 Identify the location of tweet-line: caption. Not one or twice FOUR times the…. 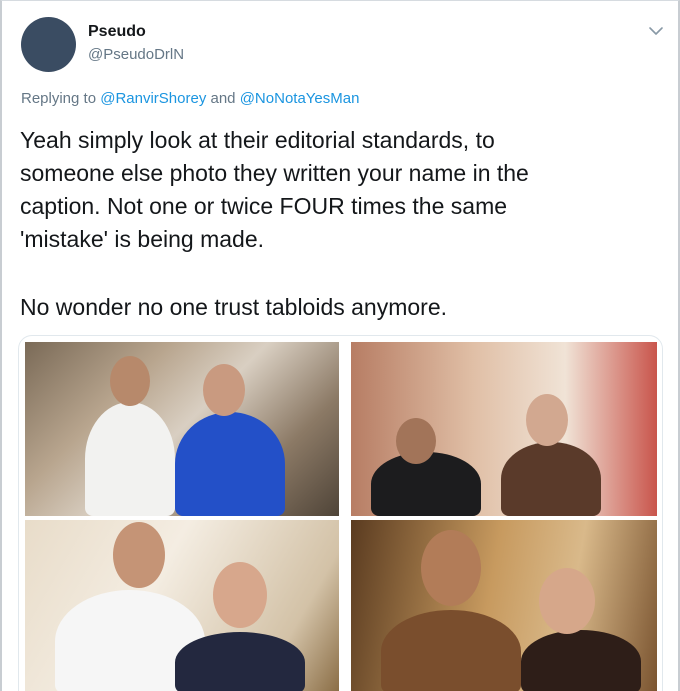
(264, 206).